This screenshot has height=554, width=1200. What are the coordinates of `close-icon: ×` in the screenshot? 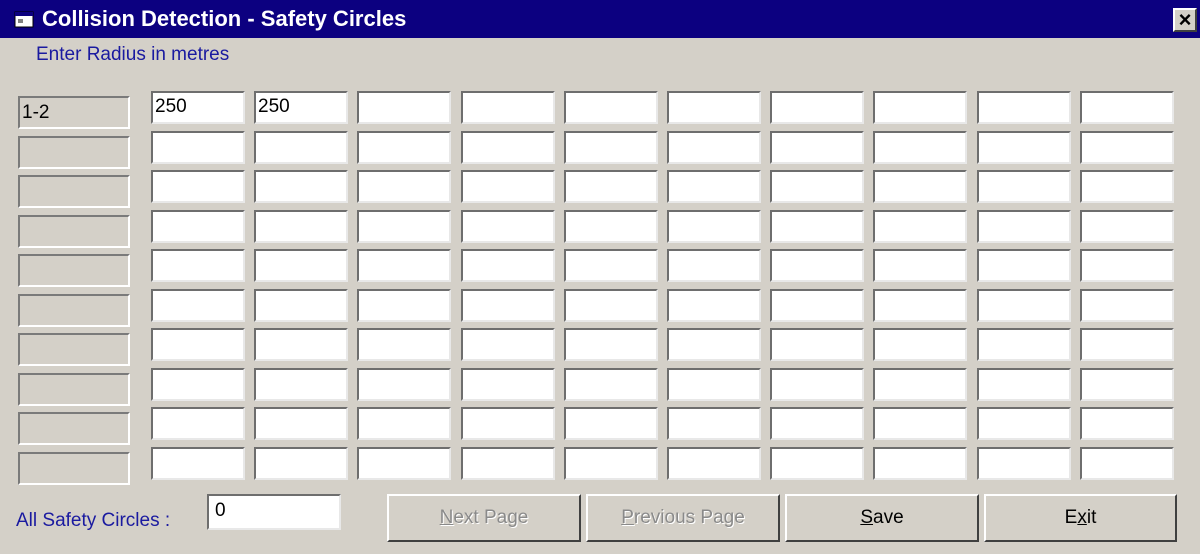 It's located at (1185, 20).